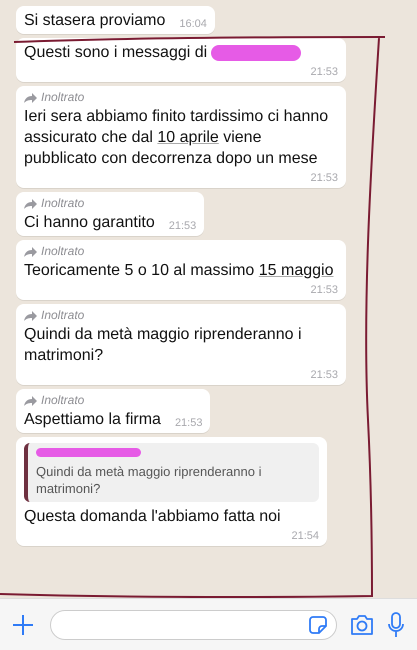 This screenshot has width=417, height=650. Describe the element at coordinates (362, 625) in the screenshot. I see `camera-icon` at that location.